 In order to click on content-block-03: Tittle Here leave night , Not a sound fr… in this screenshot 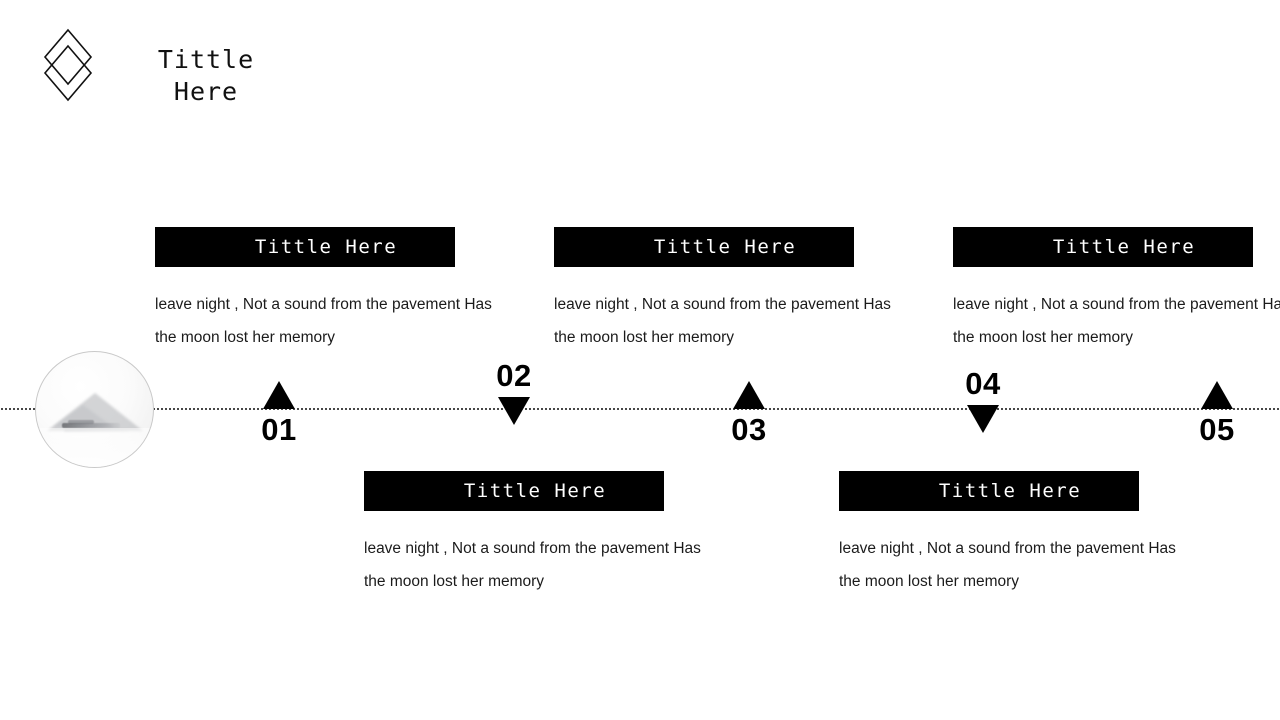, I will do `click(722, 290)`.